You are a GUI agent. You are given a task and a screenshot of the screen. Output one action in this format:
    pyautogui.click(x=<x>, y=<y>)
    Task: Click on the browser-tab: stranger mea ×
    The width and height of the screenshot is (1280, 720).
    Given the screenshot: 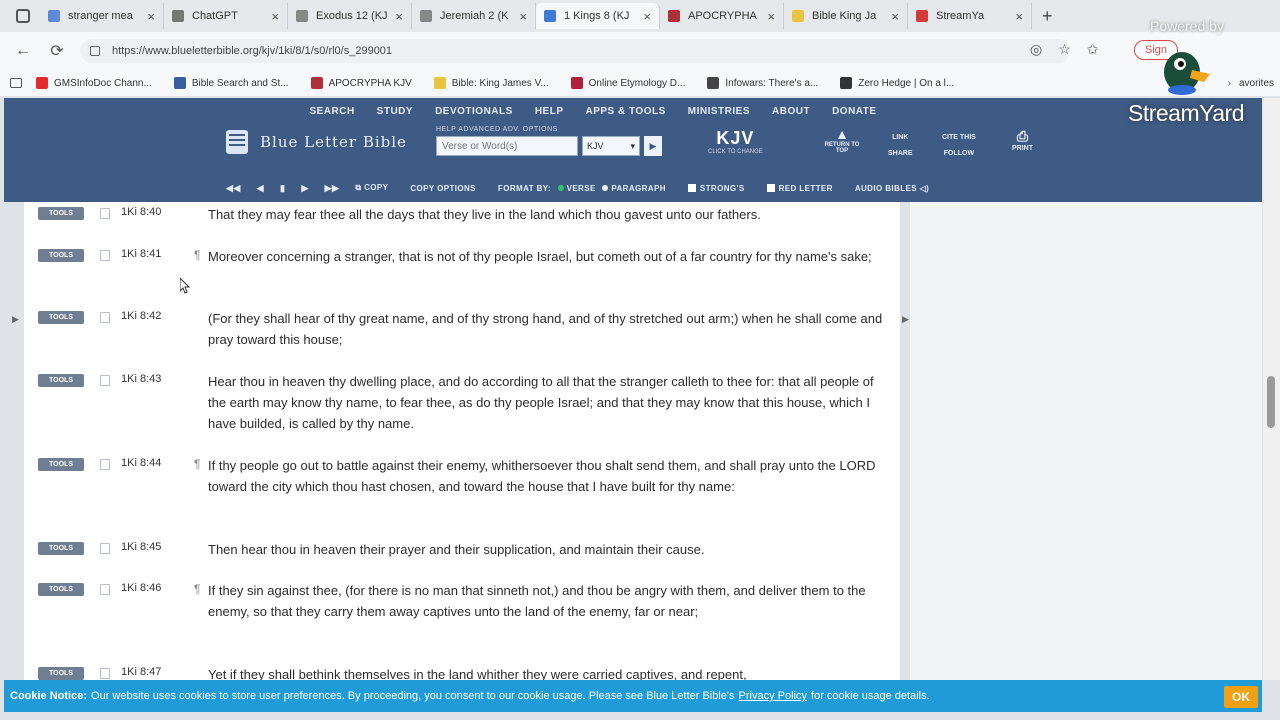 What is the action you would take?
    pyautogui.click(x=102, y=16)
    